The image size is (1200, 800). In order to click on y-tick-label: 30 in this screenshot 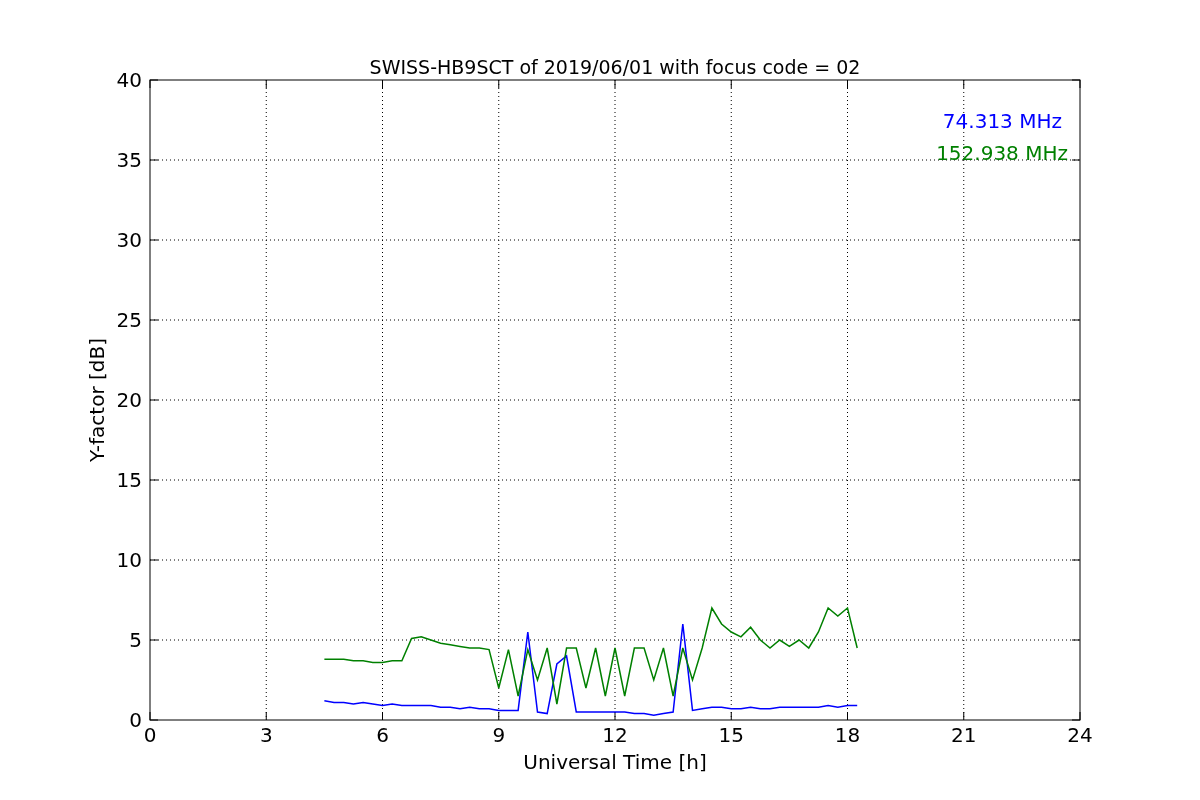, I will do `click(129, 240)`.